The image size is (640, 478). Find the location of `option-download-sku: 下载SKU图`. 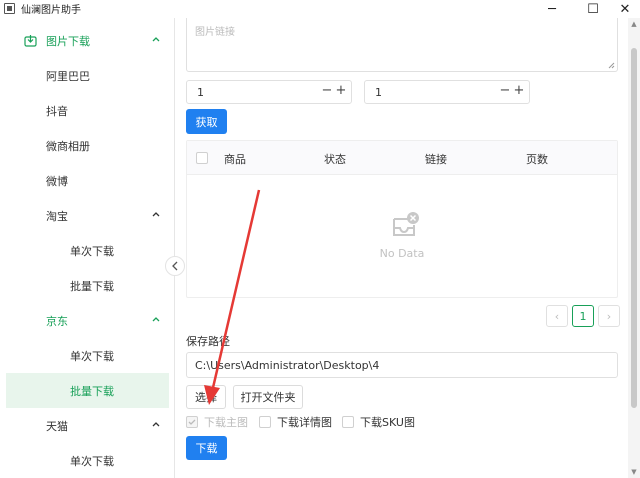

option-download-sku: 下载SKU图 is located at coordinates (378, 422).